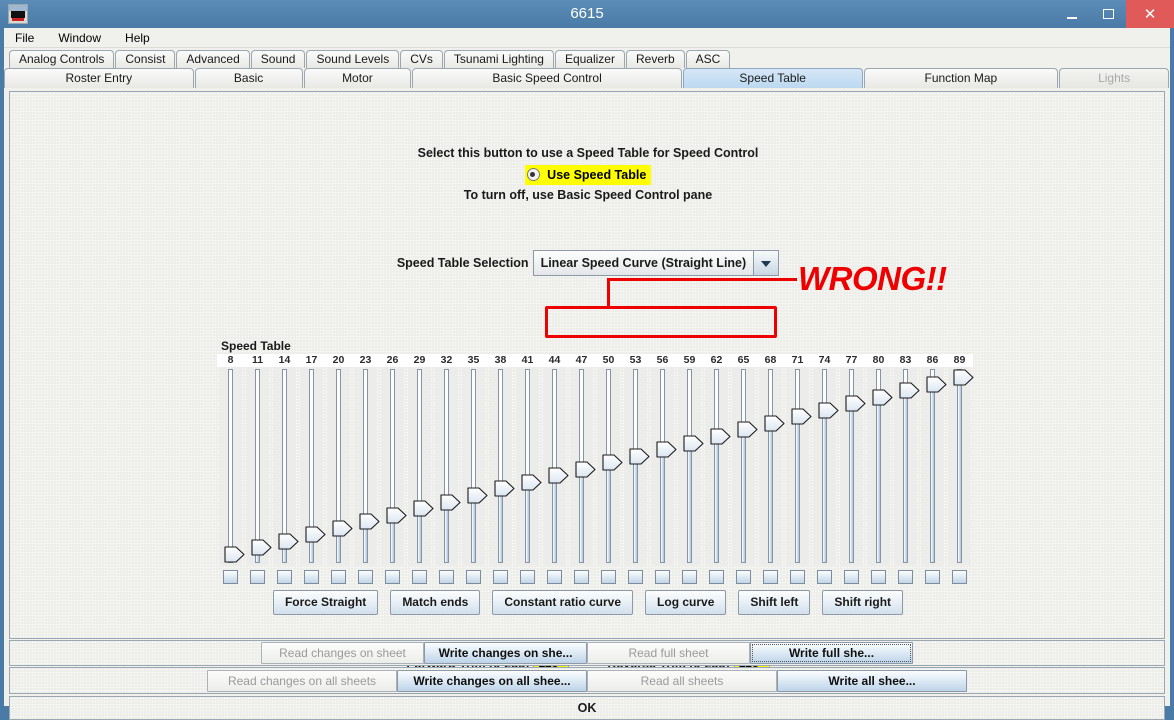 Image resolution: width=1174 pixels, height=720 pixels. I want to click on tab-cvs: CVs, so click(421, 59).